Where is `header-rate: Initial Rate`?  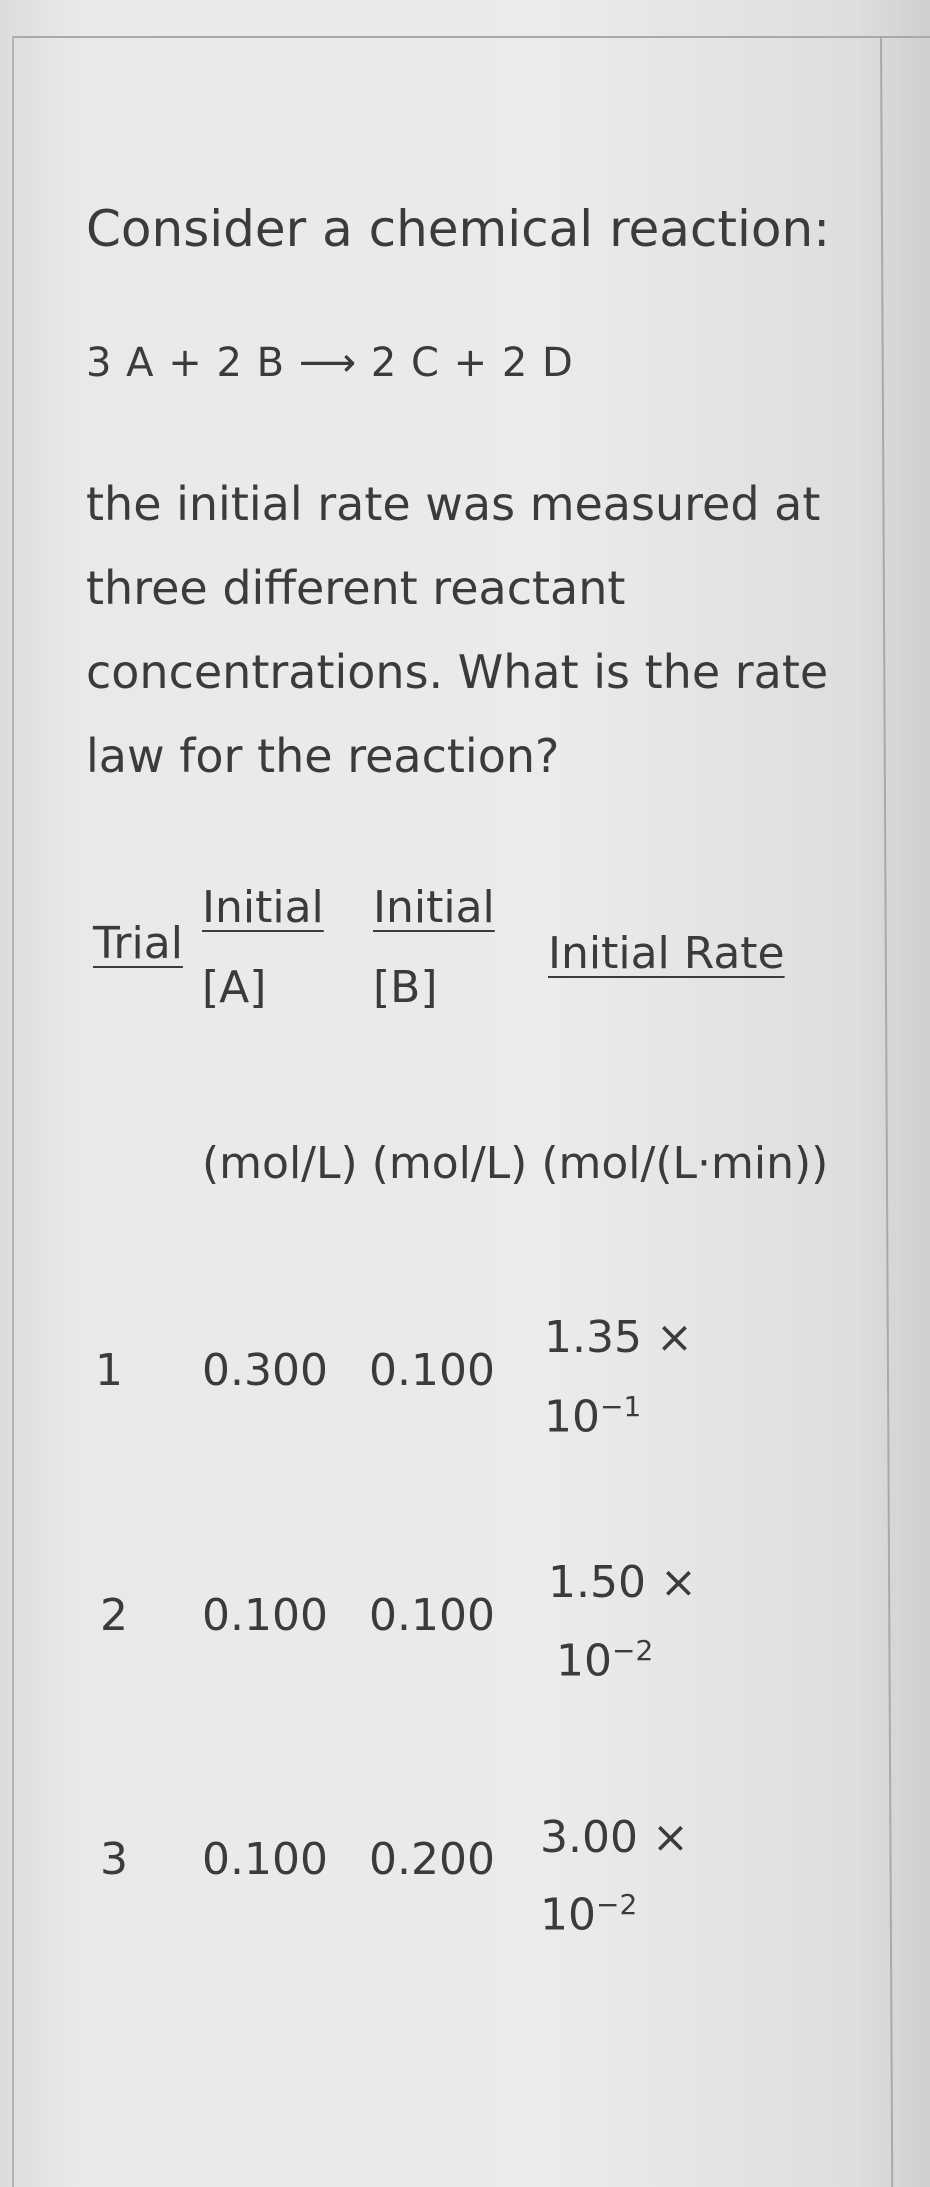
header-rate: Initial Rate is located at coordinates (666, 953).